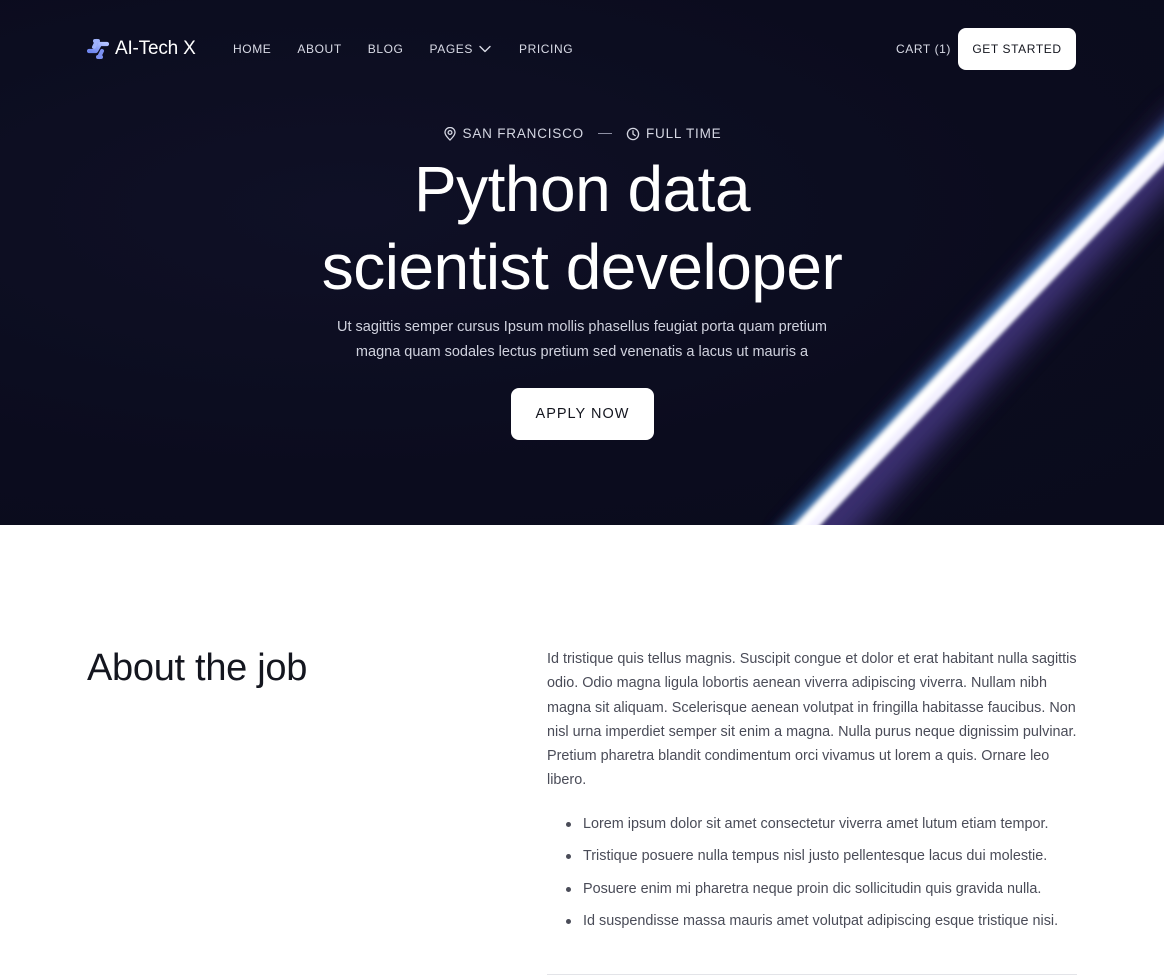  Describe the element at coordinates (155, 48) in the screenshot. I see `logo-text: AI-Tech X` at that location.